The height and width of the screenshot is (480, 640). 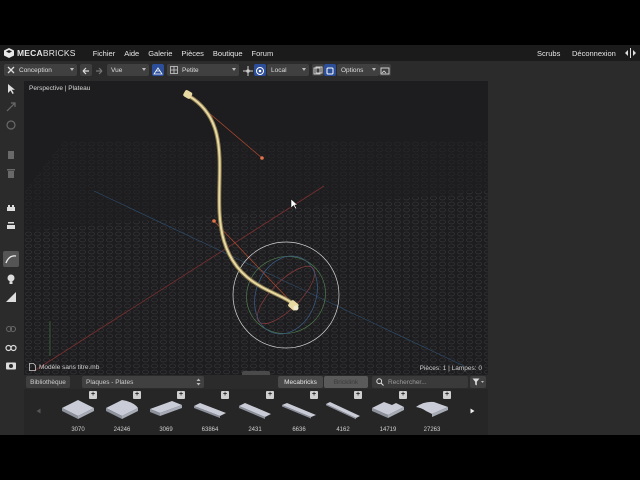 I want to click on image-icon, so click(x=385, y=71).